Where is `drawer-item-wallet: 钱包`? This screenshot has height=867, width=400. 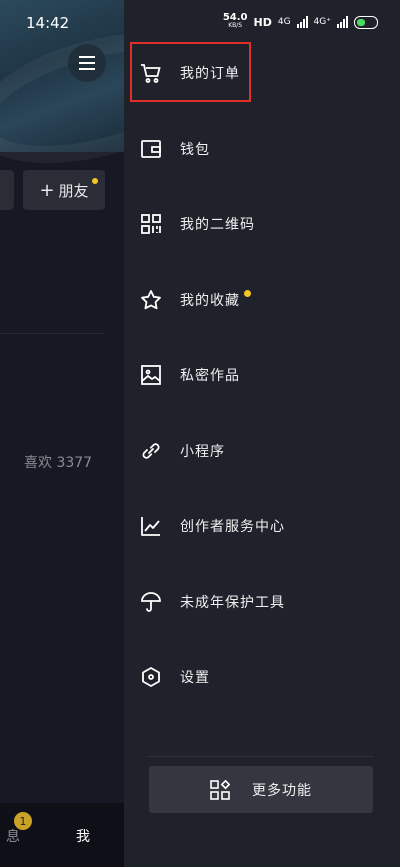 drawer-item-wallet: 钱包 is located at coordinates (263, 149).